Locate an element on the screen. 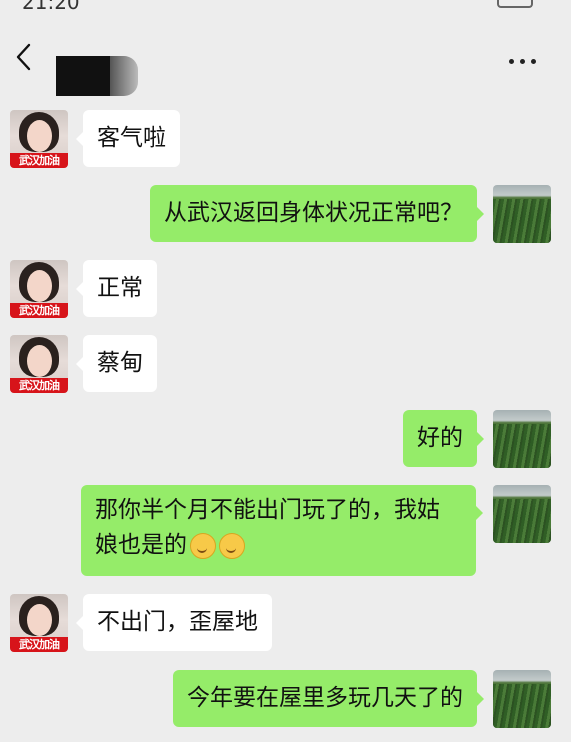 Image resolution: width=571 pixels, height=742 pixels. status-bar: 21:20 is located at coordinates (285, 7).